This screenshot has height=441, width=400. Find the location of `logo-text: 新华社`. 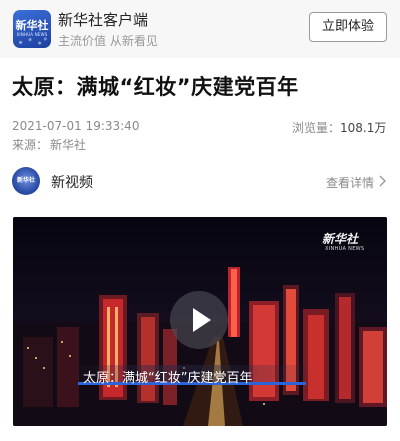

logo-text: 新华社 is located at coordinates (32, 25).